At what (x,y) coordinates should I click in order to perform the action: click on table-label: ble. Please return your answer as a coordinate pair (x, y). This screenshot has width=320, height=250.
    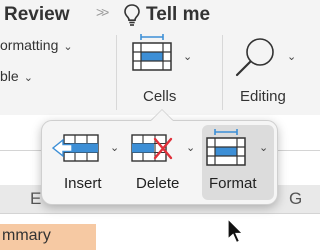
    Looking at the image, I should click on (9, 76).